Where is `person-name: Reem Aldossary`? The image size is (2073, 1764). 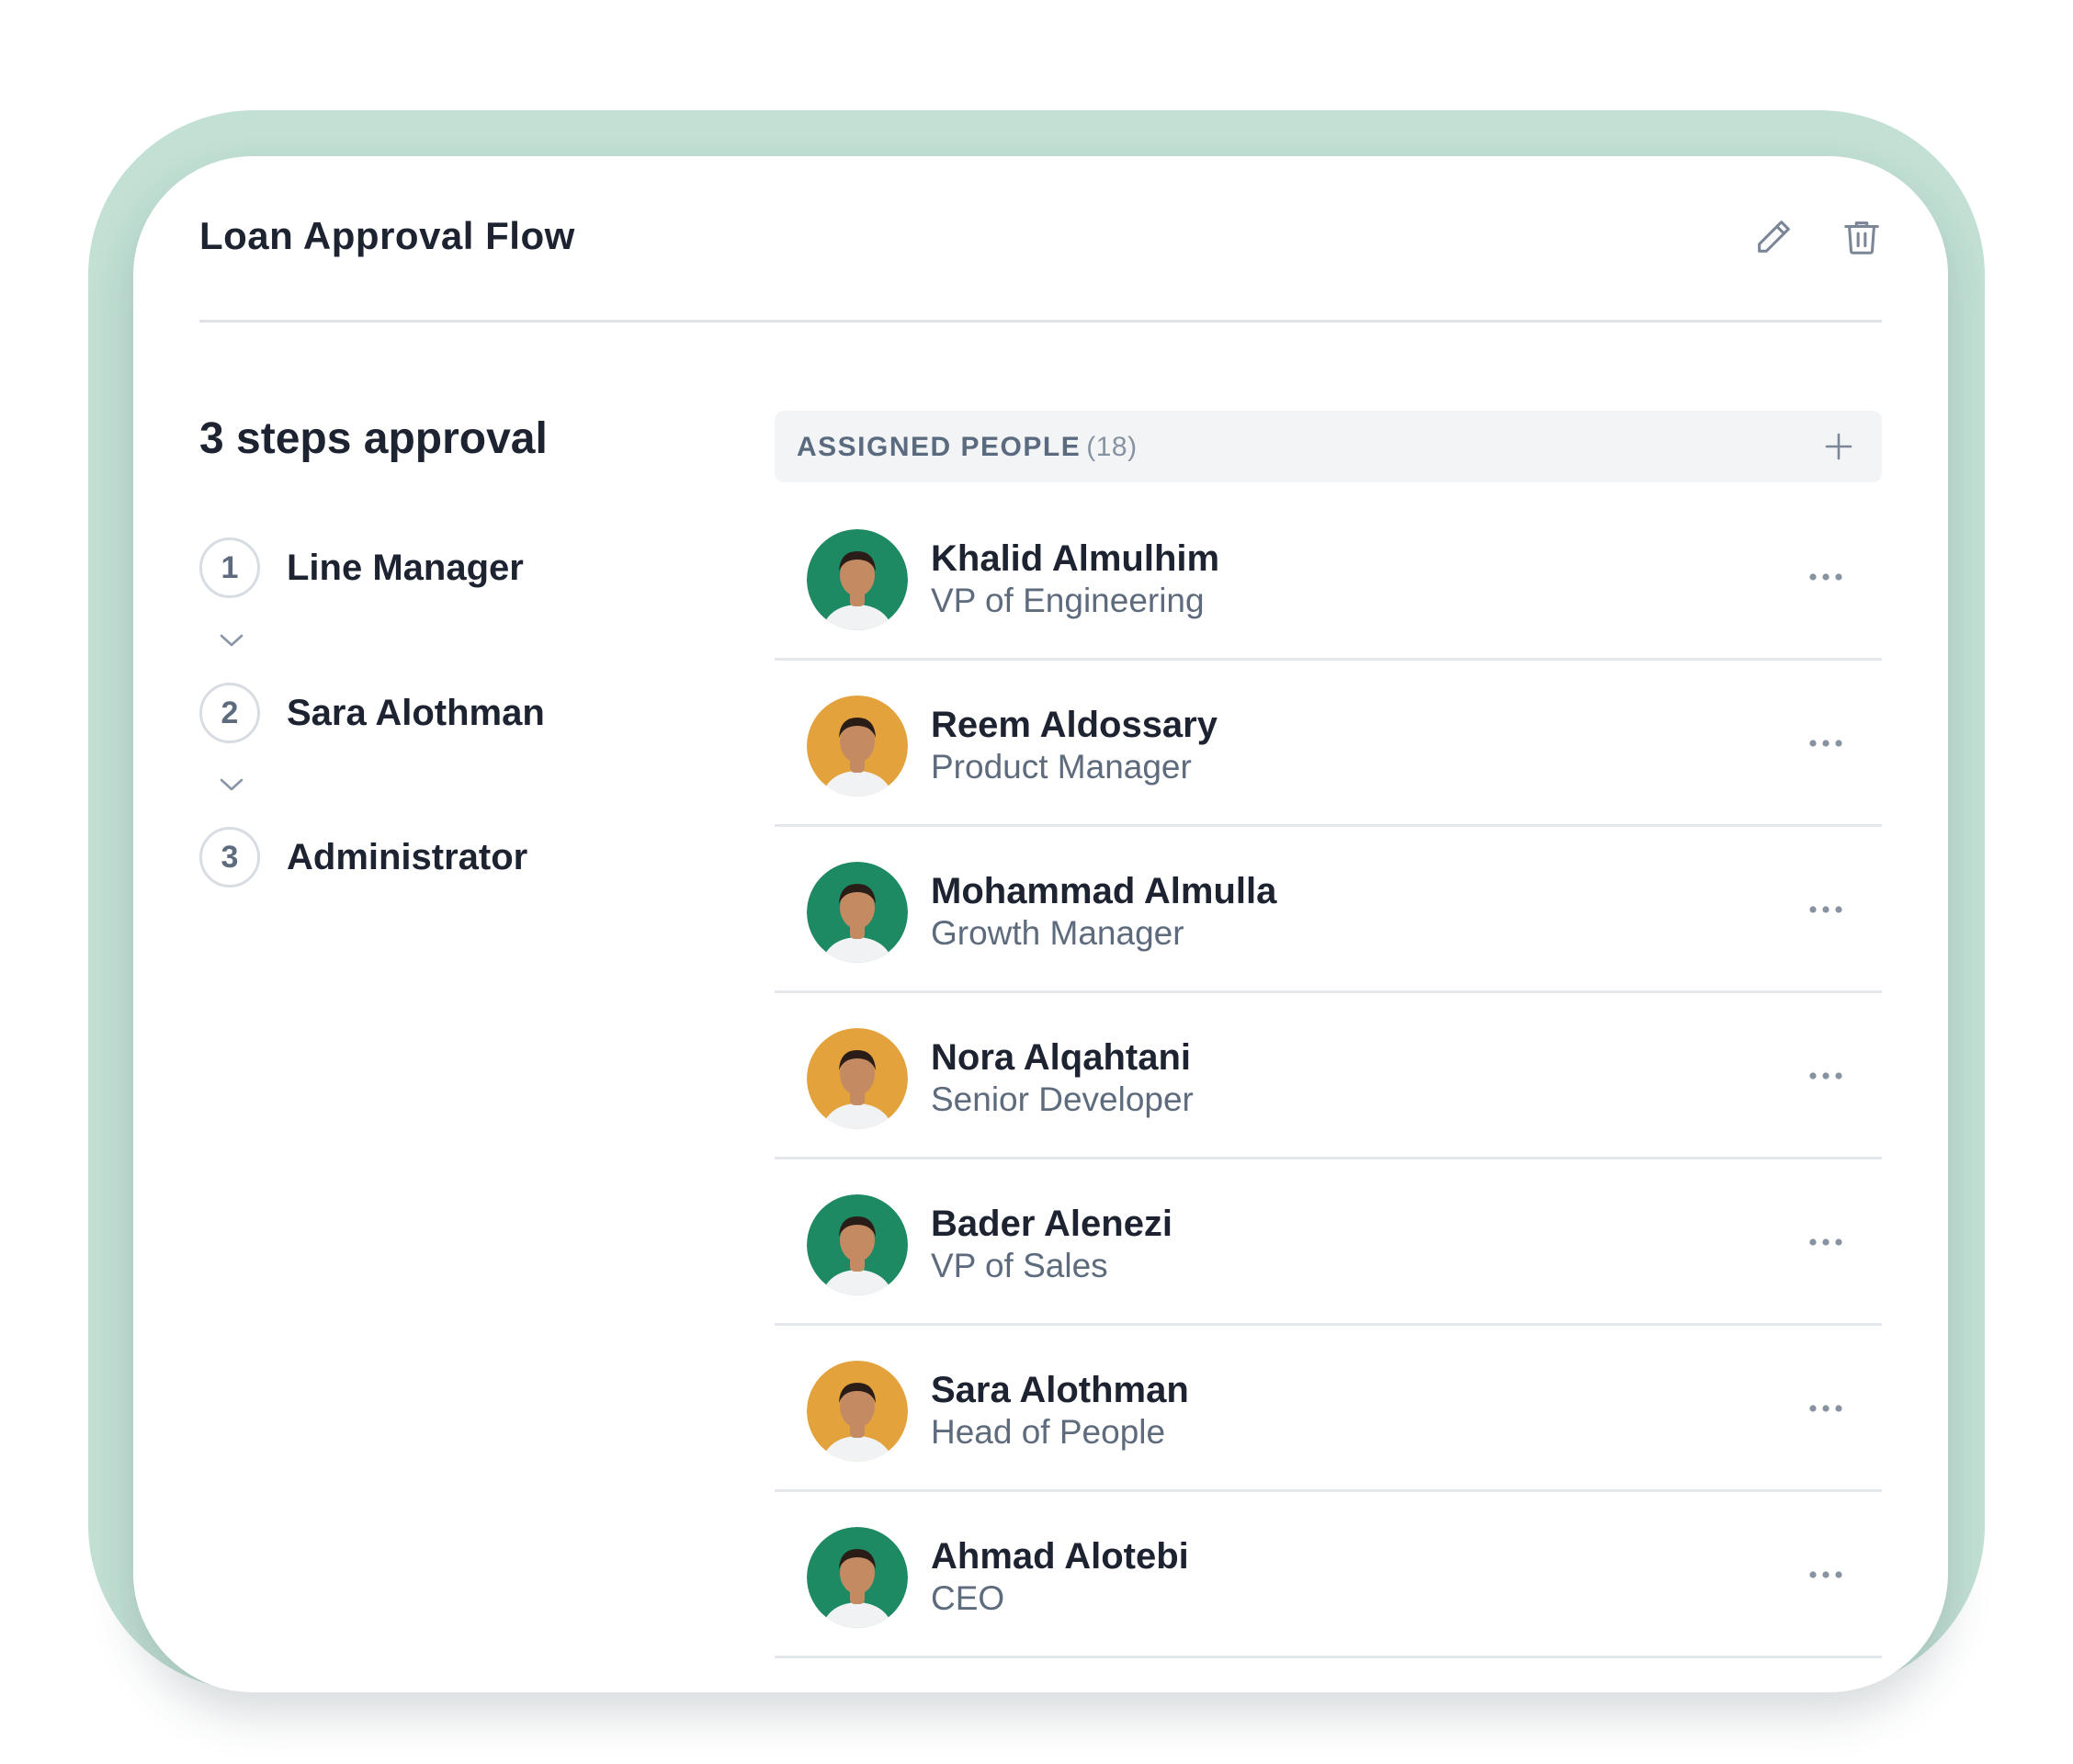
person-name: Reem Aldossary is located at coordinates (1074, 725).